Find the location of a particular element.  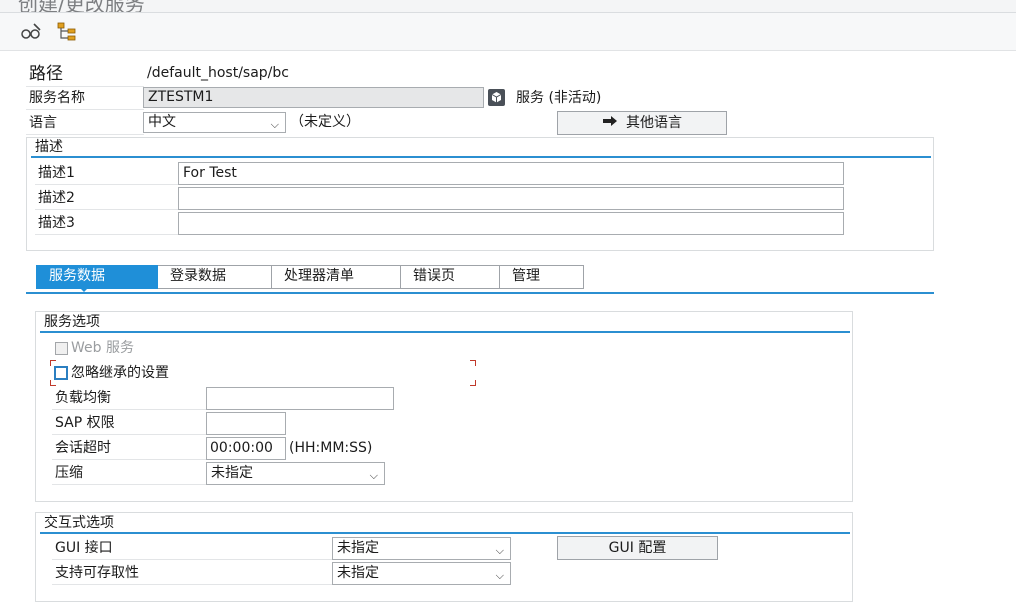

language-value: 中文 is located at coordinates (162, 122).